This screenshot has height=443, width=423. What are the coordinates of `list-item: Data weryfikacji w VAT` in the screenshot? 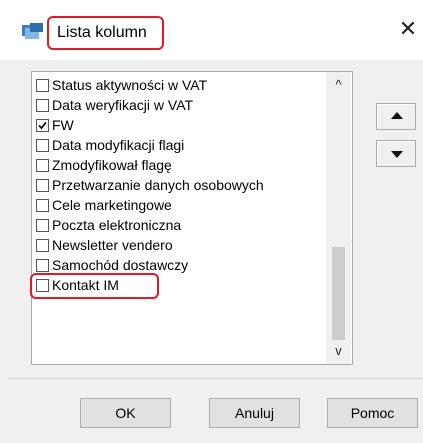 It's located at (181, 105).